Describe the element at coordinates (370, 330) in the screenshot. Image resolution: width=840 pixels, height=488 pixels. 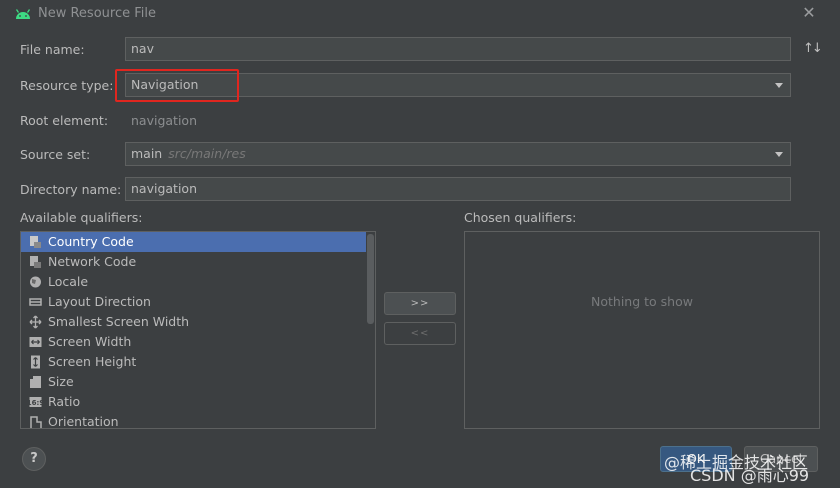
I see `scrollbar` at that location.